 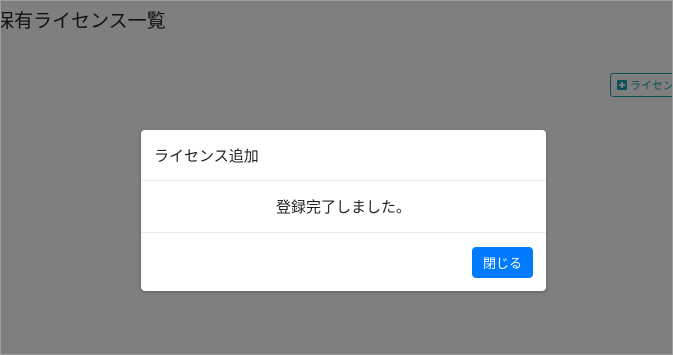 I want to click on modal-title: ライセンス追加, so click(x=206, y=155).